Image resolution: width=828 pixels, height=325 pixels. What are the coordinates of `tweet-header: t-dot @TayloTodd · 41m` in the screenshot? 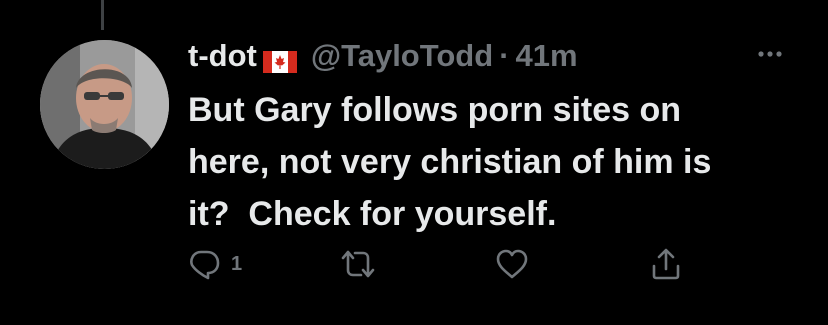 It's located at (383, 56).